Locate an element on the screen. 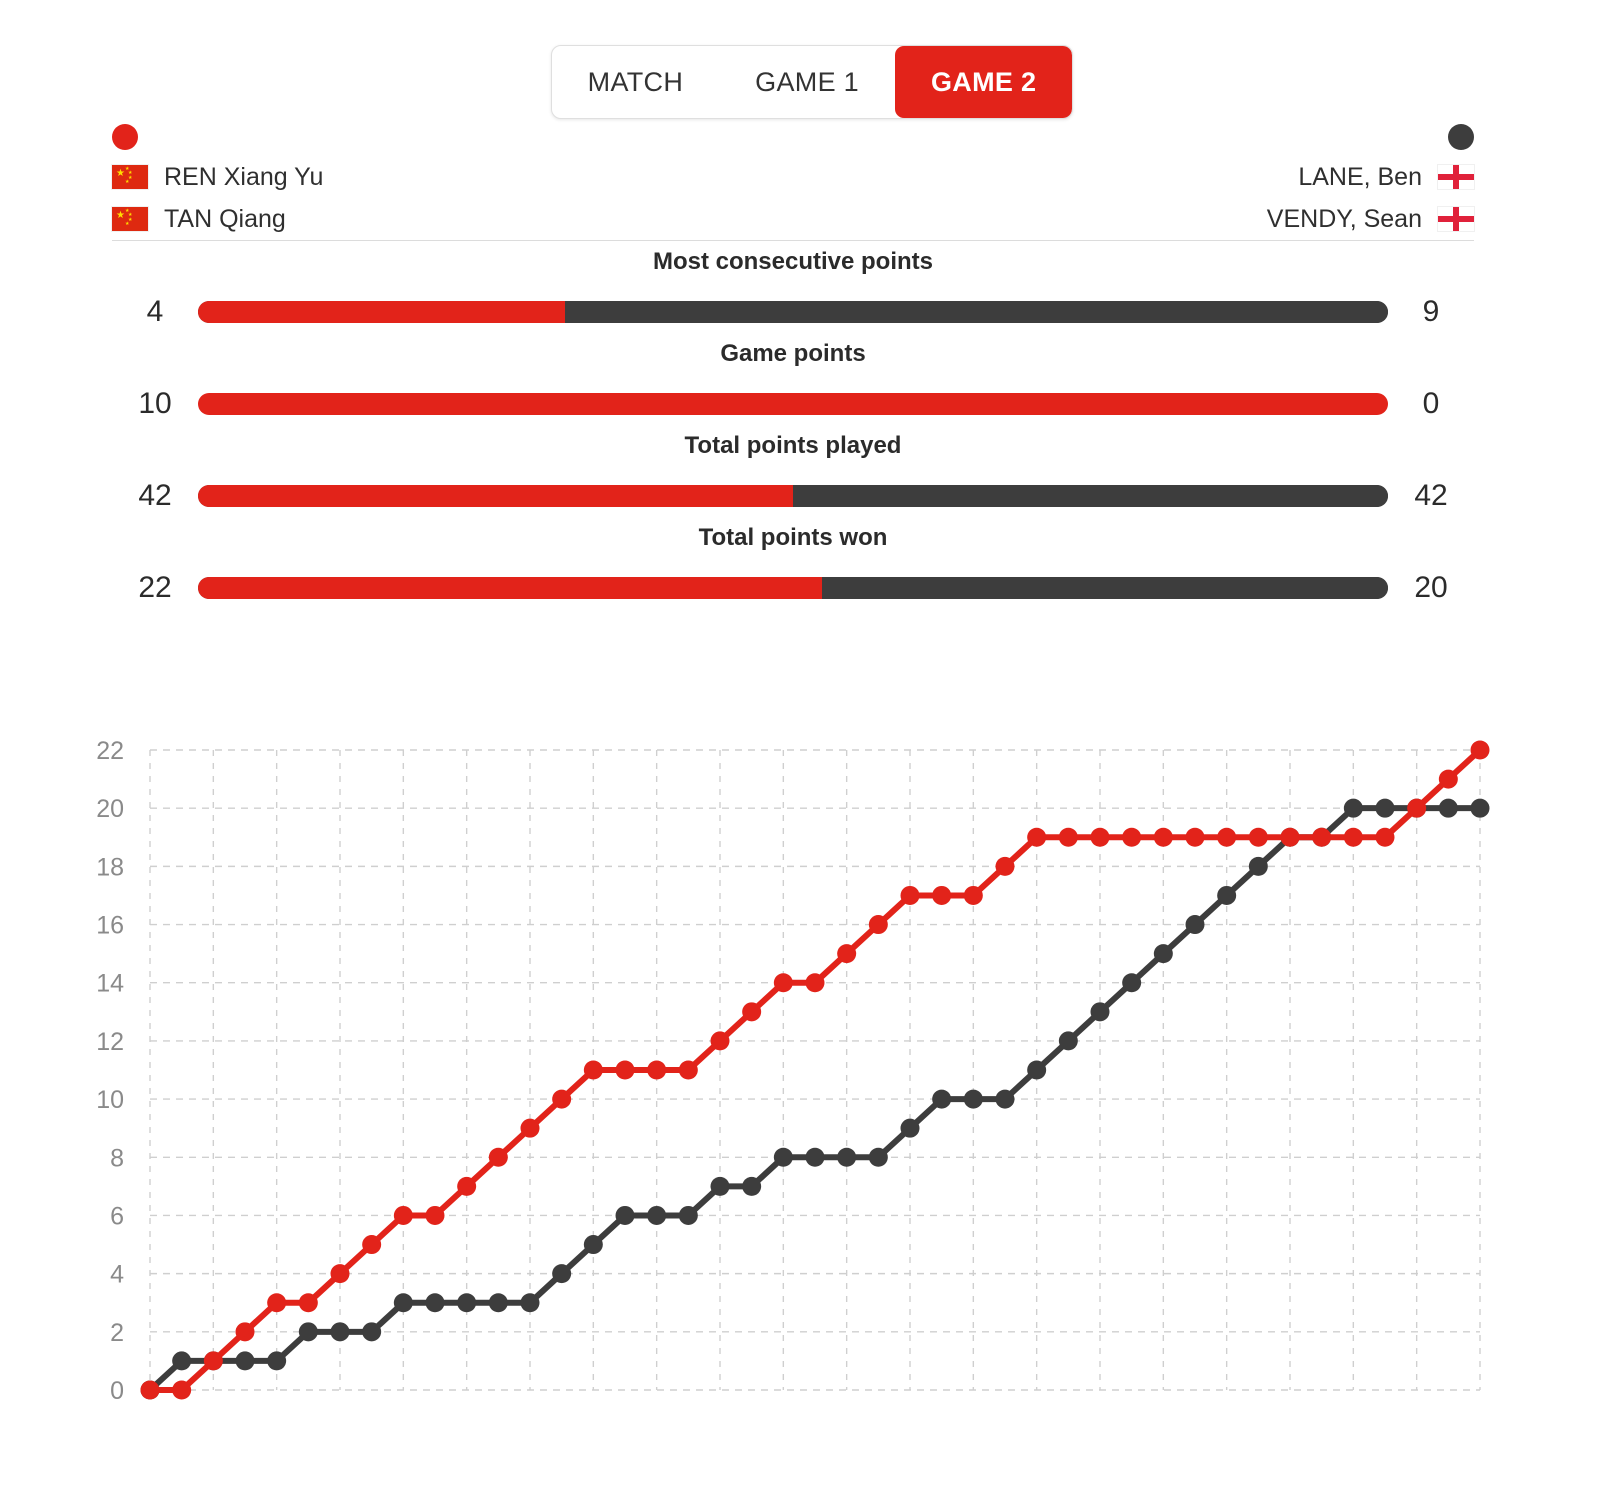 Image resolution: width=1624 pixels, height=1498 pixels. stat-bar-row: 4 9 is located at coordinates (793, 312).